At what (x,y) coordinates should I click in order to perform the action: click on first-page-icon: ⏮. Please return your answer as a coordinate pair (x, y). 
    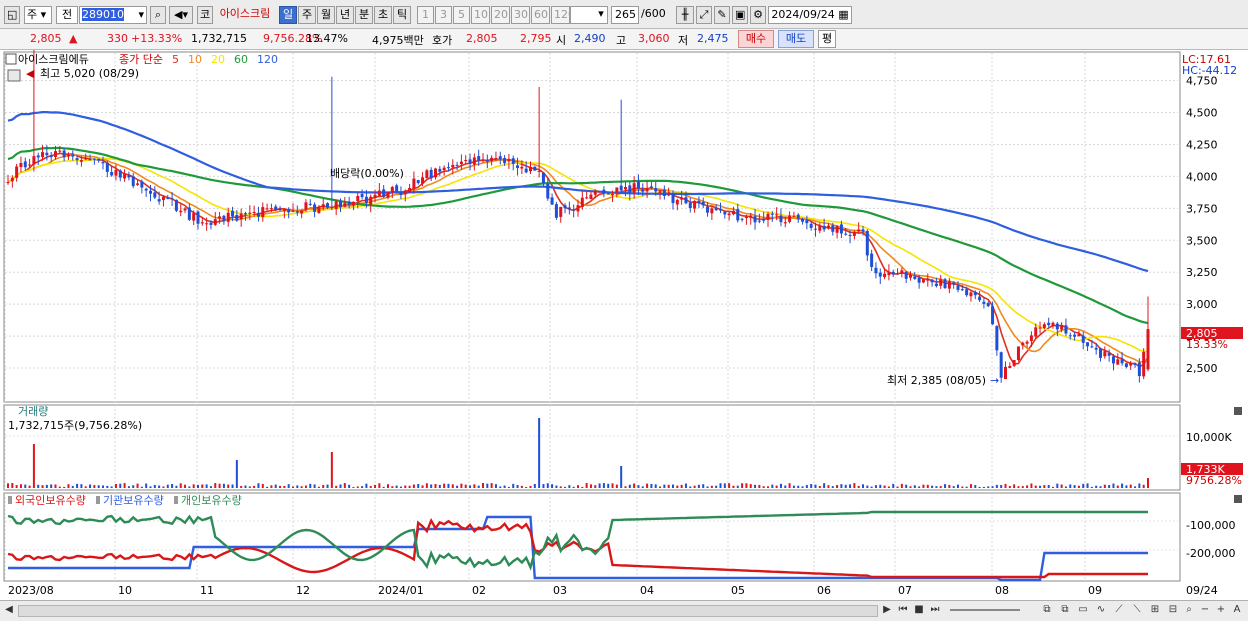
    Looking at the image, I should click on (903, 610).